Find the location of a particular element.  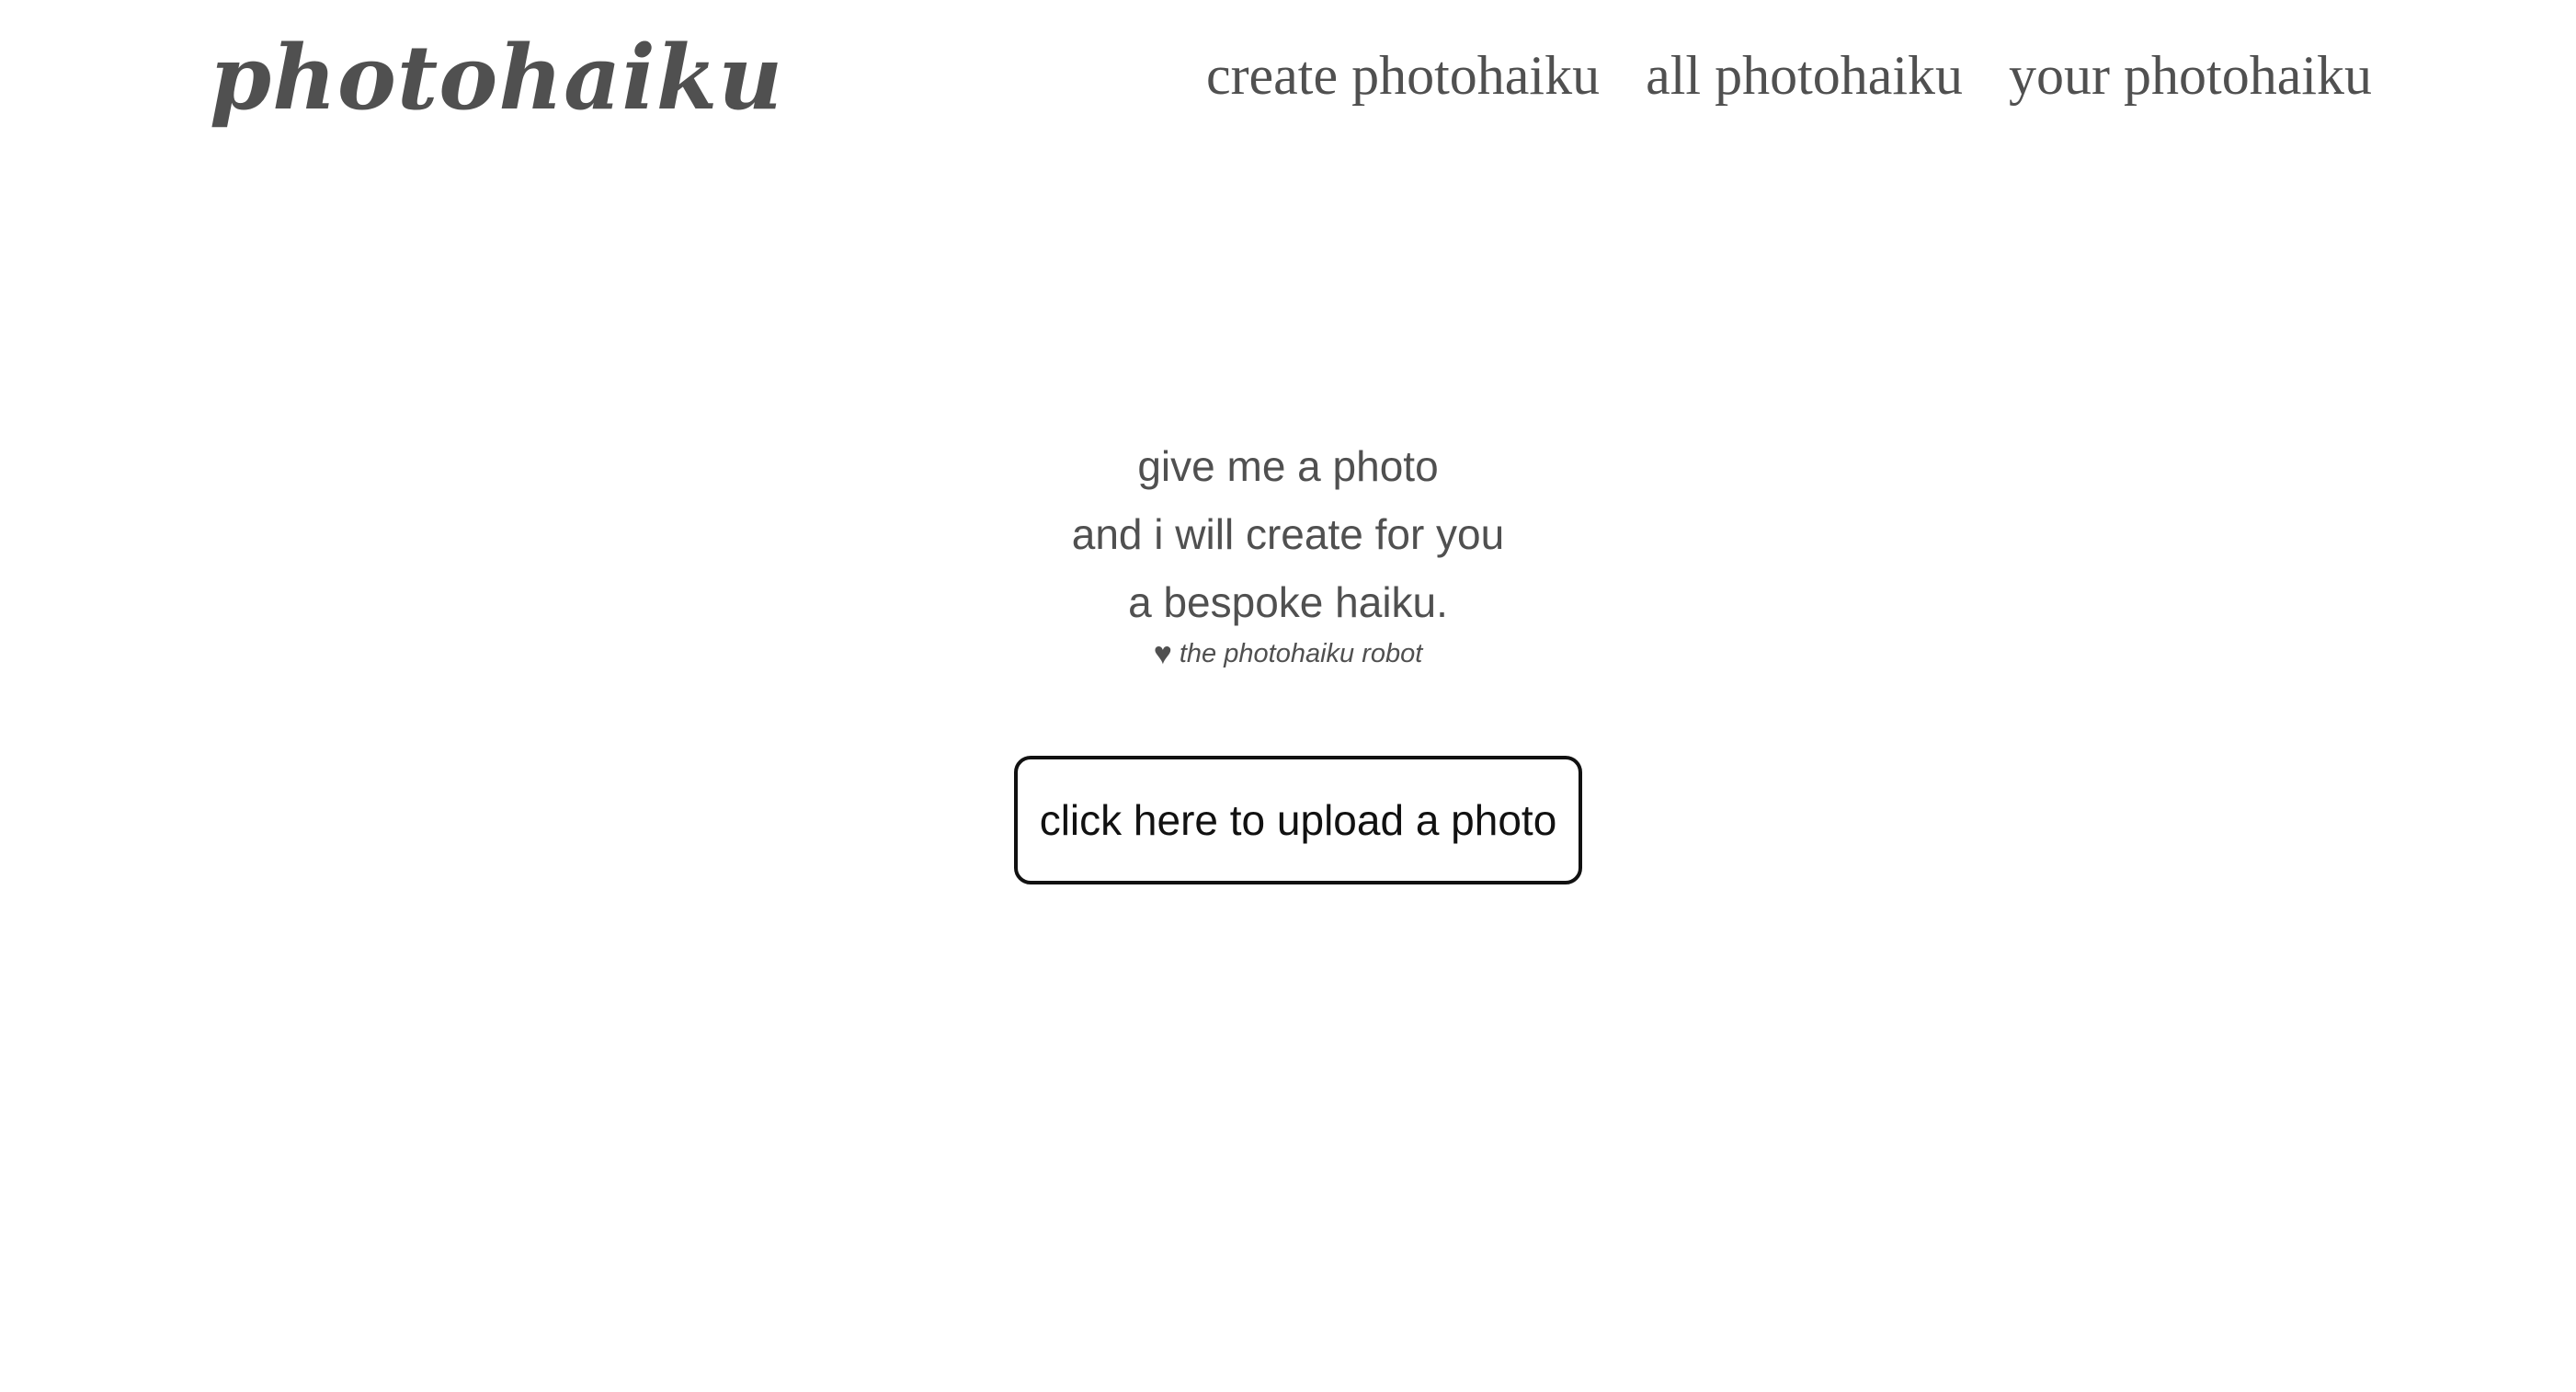

upload-photo-button: click here to upload a photo is located at coordinates (1298, 820).